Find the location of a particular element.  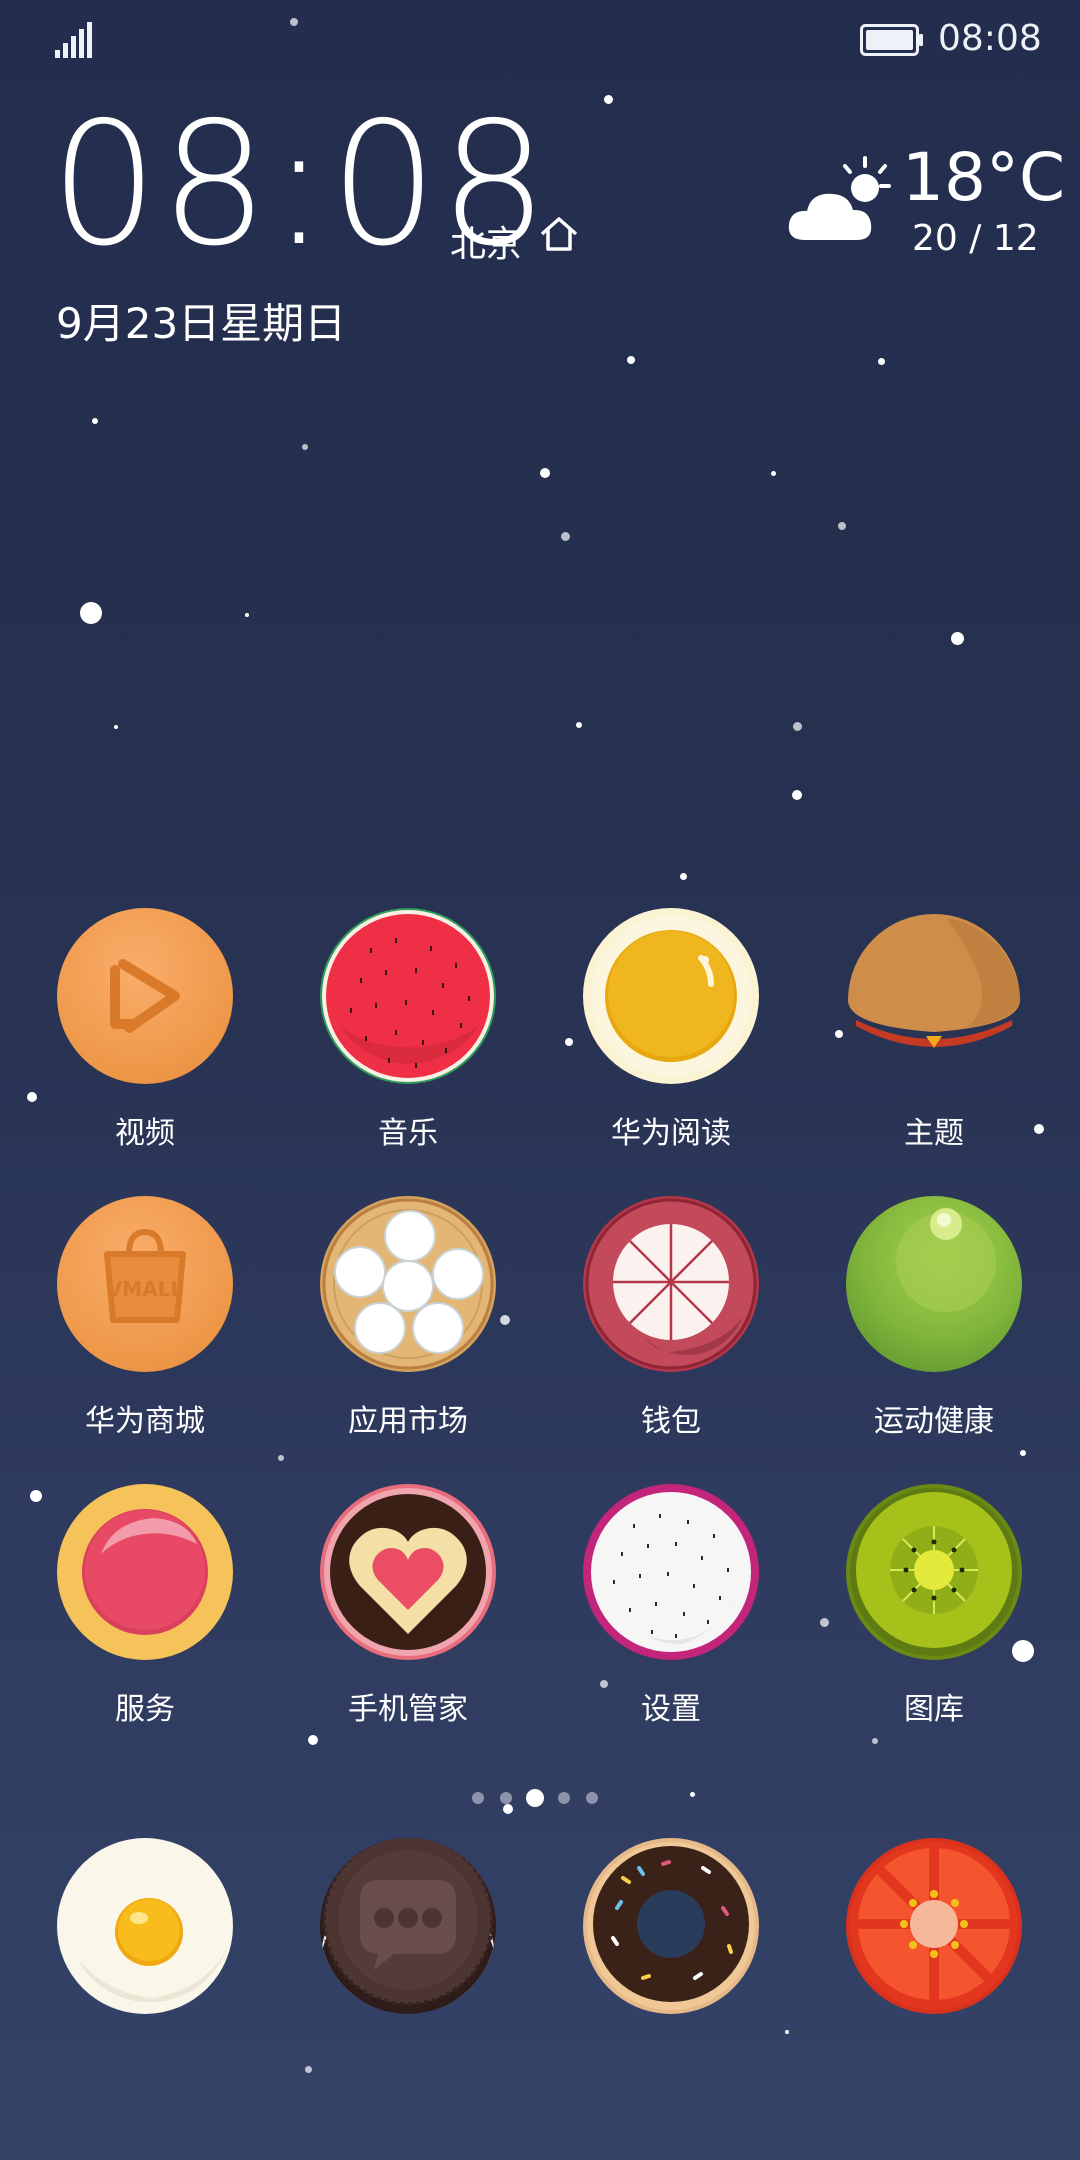

camera-icon is located at coordinates (934, 1926).